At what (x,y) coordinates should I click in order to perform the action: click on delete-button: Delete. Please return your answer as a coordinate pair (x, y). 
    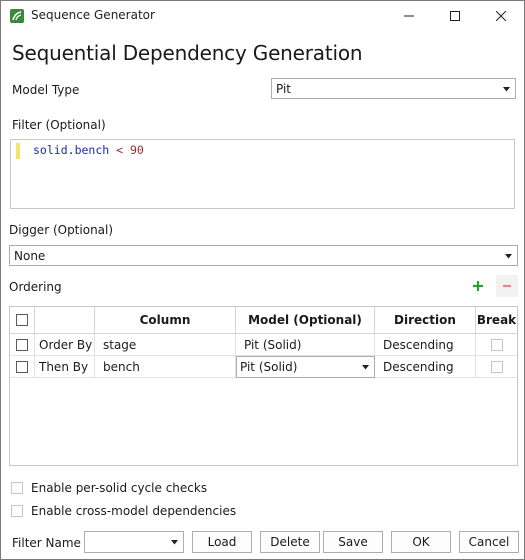
    Looking at the image, I should click on (290, 542).